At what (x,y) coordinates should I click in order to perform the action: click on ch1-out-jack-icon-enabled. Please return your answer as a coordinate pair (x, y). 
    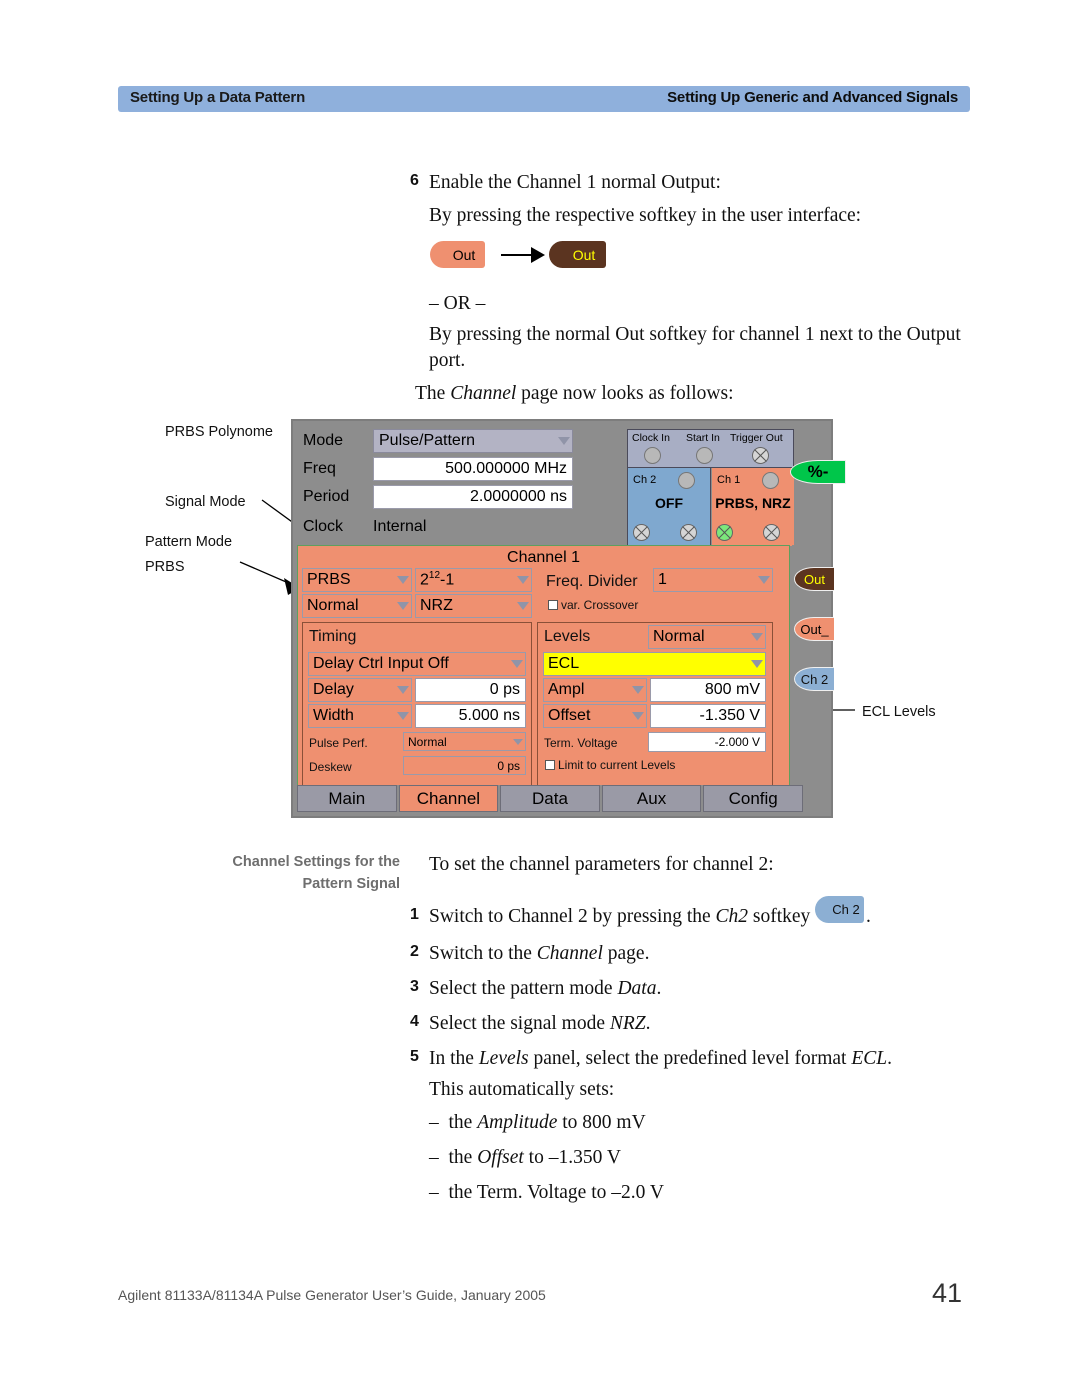
    Looking at the image, I should click on (724, 532).